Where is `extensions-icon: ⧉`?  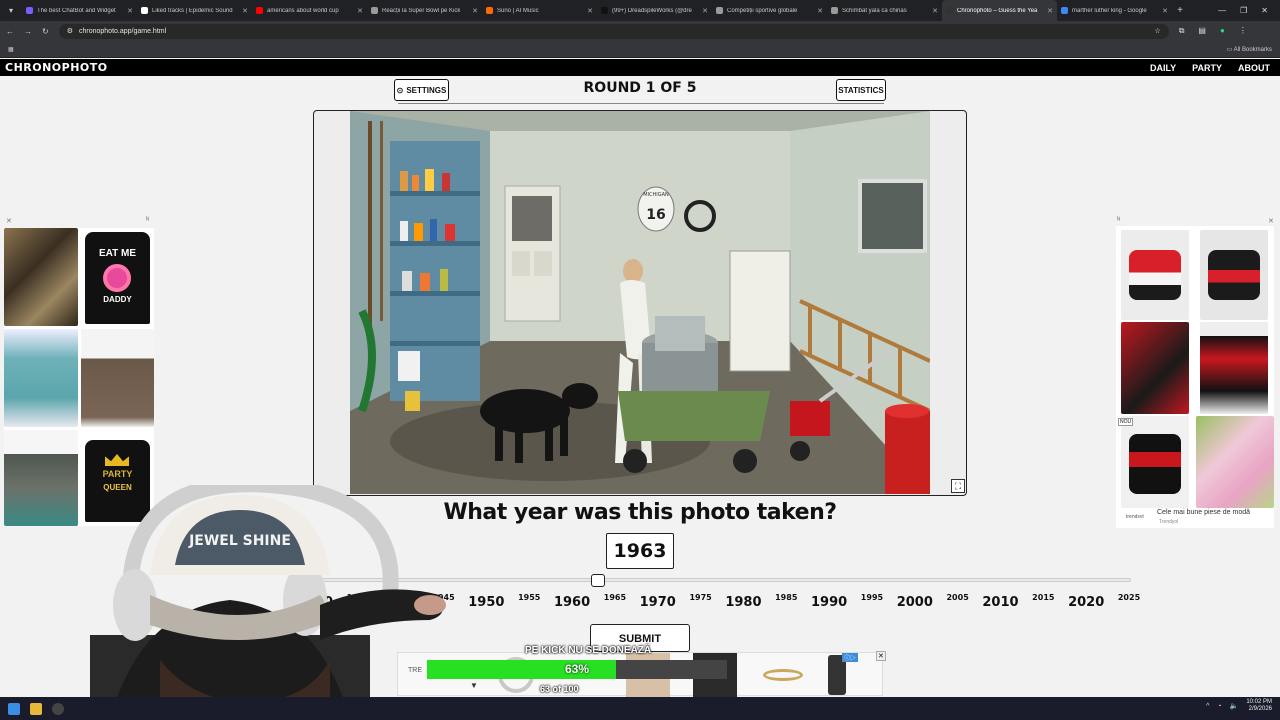
extensions-icon: ⧉ is located at coordinates (1182, 31).